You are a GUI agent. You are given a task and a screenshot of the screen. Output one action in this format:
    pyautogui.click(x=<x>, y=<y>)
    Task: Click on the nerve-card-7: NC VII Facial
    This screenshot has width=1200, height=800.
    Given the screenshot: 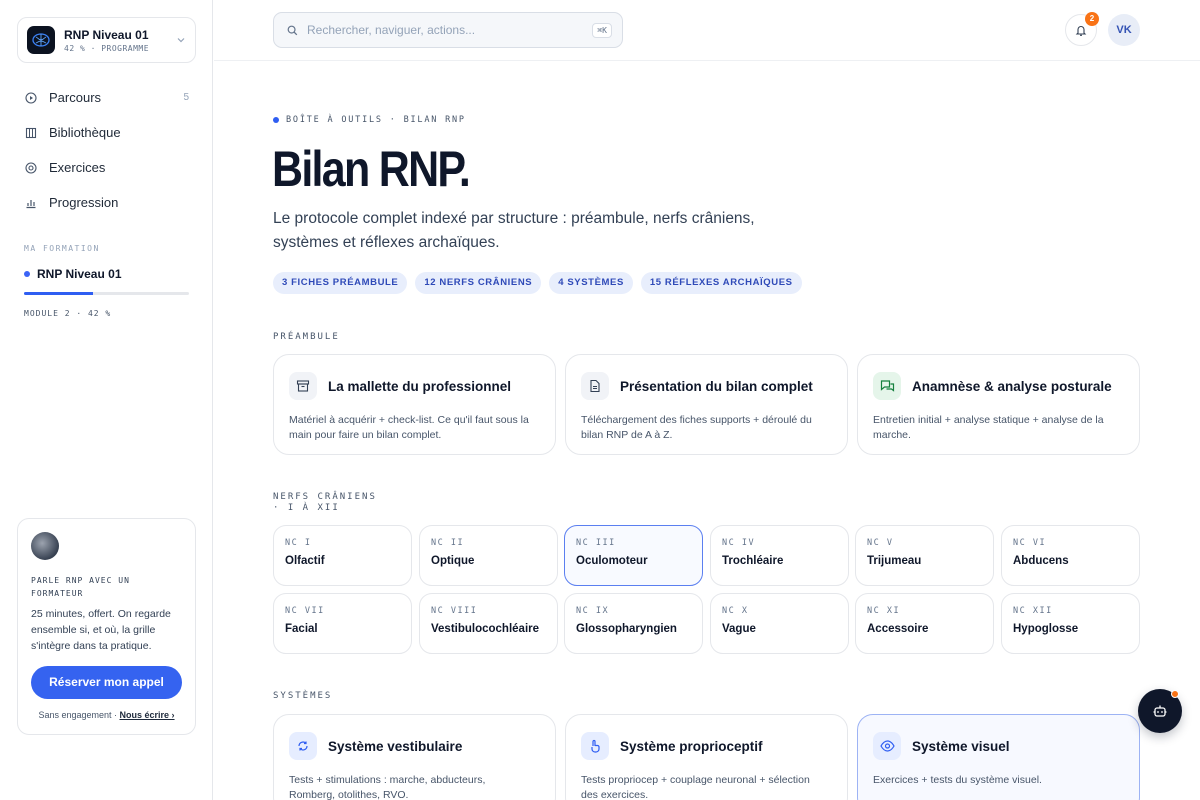 What is the action you would take?
    pyautogui.click(x=342, y=623)
    